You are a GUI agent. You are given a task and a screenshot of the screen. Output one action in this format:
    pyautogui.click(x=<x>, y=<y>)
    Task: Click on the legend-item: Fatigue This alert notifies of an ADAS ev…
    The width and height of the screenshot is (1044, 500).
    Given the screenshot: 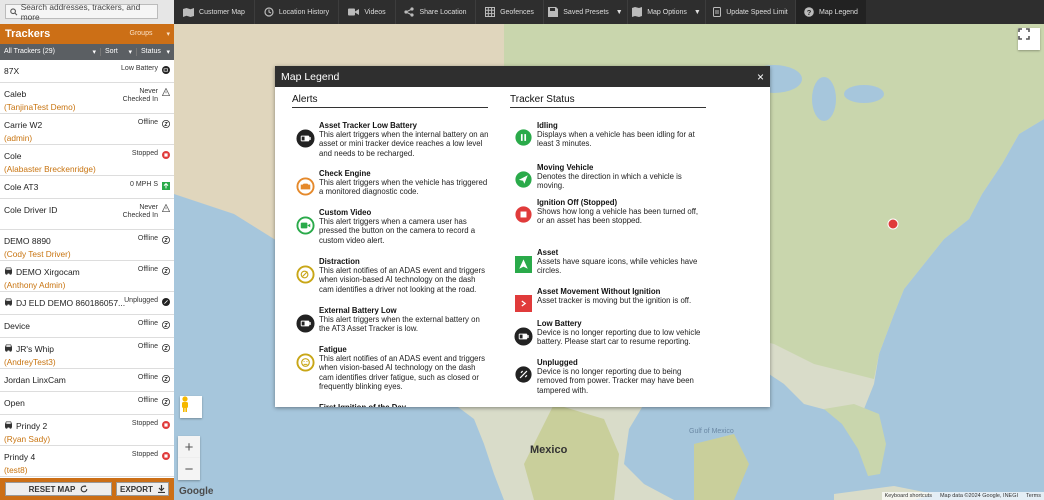 What is the action you would take?
    pyautogui.click(x=392, y=368)
    